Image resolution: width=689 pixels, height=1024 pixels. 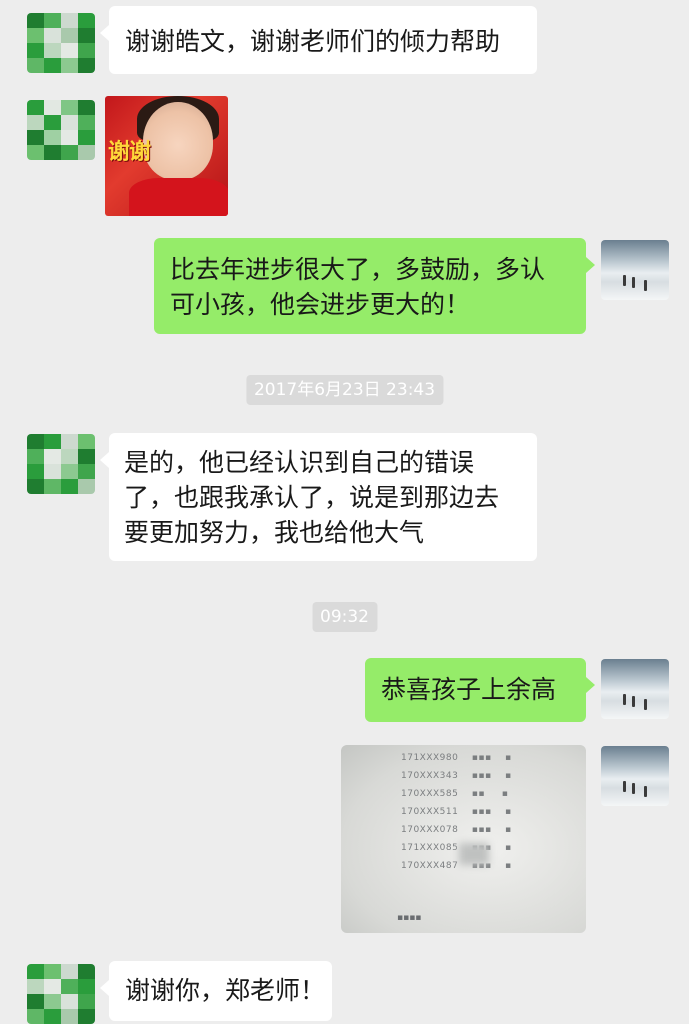 What do you see at coordinates (178, 141) in the screenshot?
I see `sticker-face` at bounding box center [178, 141].